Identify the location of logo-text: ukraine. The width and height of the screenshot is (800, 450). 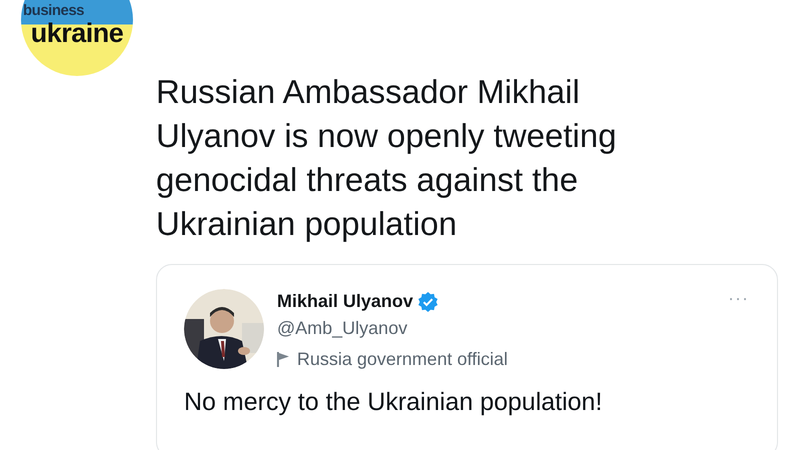
(77, 33).